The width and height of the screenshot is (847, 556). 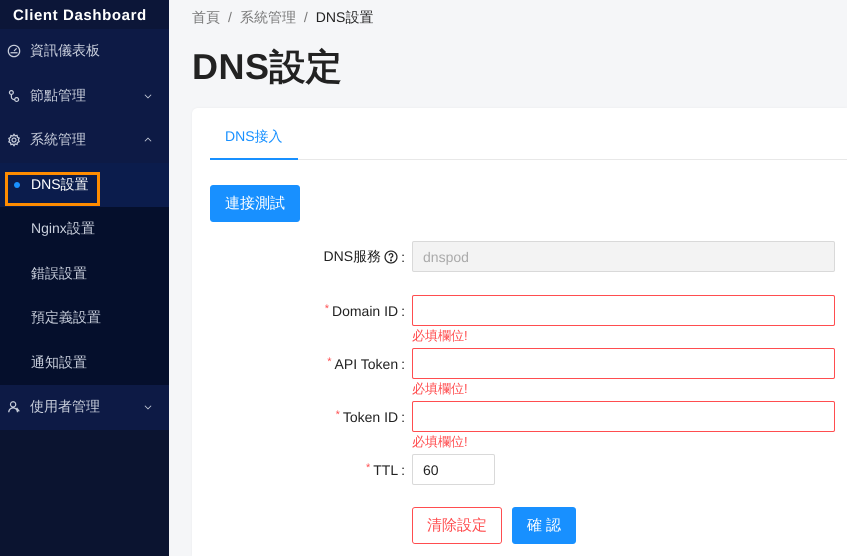 What do you see at coordinates (370, 416) in the screenshot?
I see `field-label: Token ID` at bounding box center [370, 416].